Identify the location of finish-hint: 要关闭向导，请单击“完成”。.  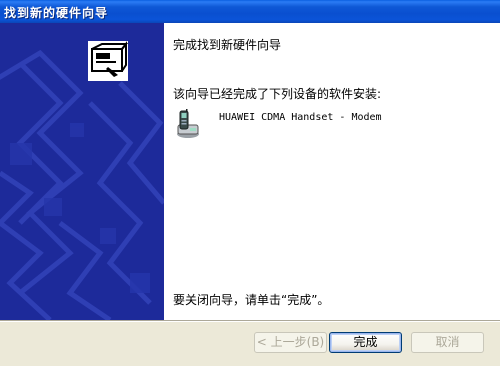
(251, 300).